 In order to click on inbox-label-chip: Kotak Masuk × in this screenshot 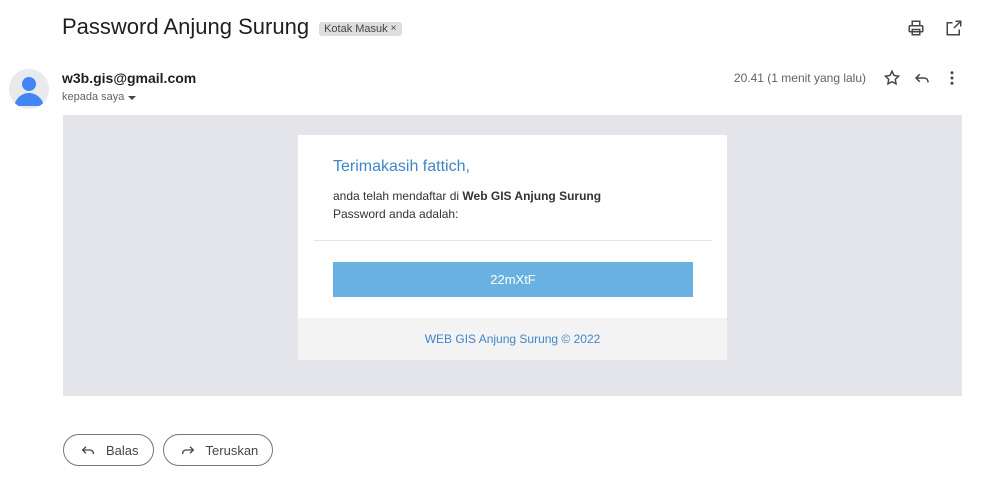, I will do `click(360, 28)`.